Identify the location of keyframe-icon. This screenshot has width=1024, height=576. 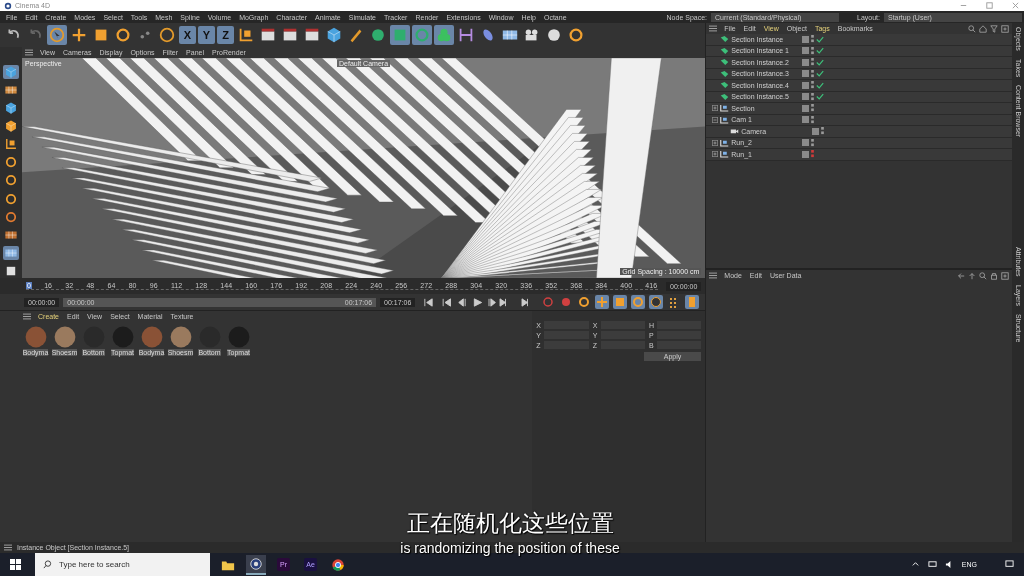
(584, 302).